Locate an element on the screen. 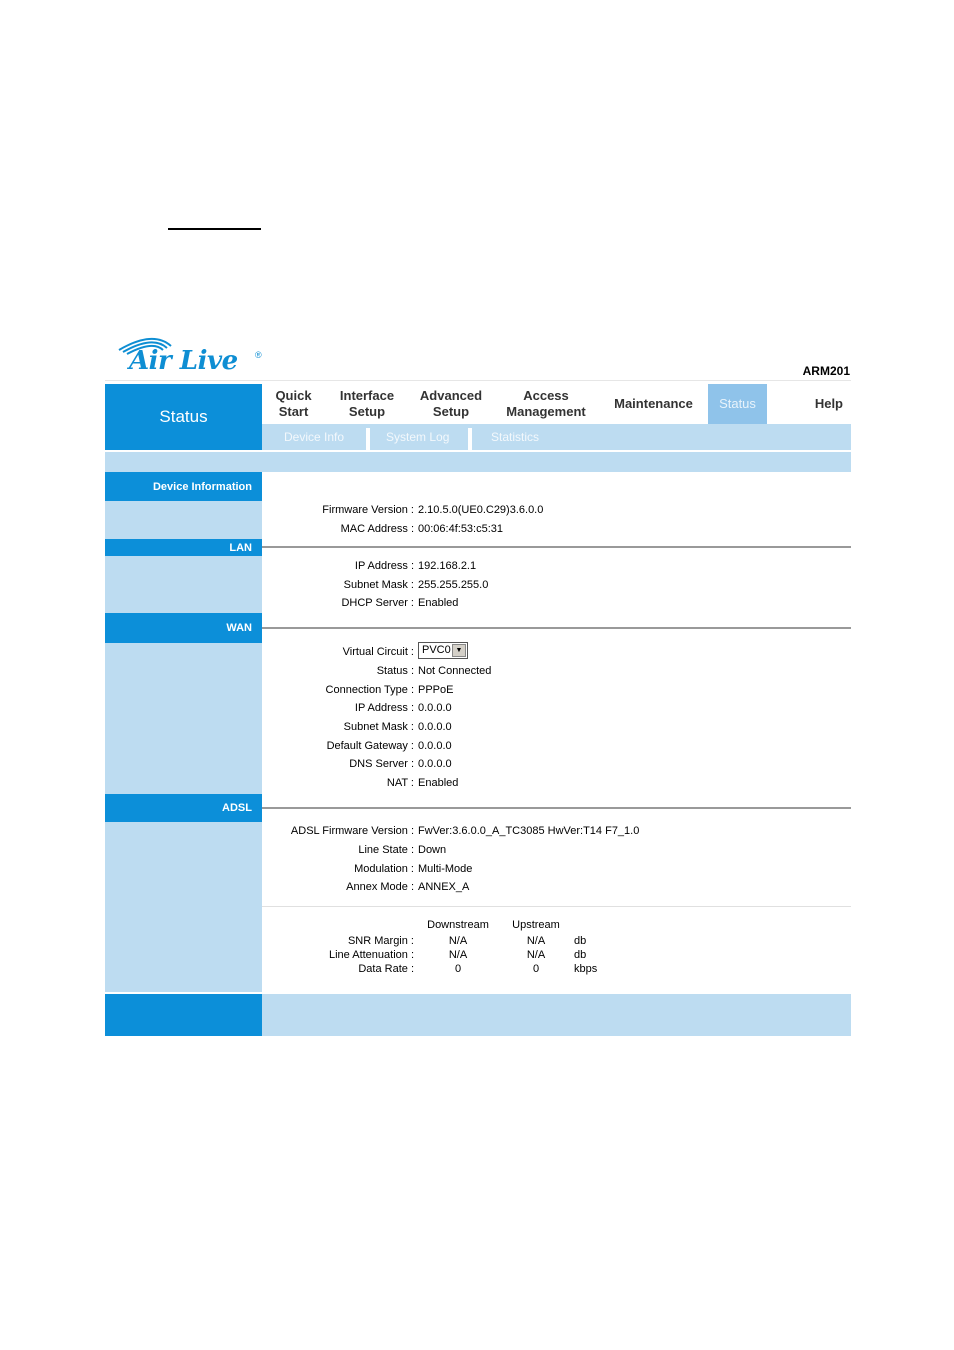 The width and height of the screenshot is (954, 1350). section-device-information: Device Information is located at coordinates (183, 486).